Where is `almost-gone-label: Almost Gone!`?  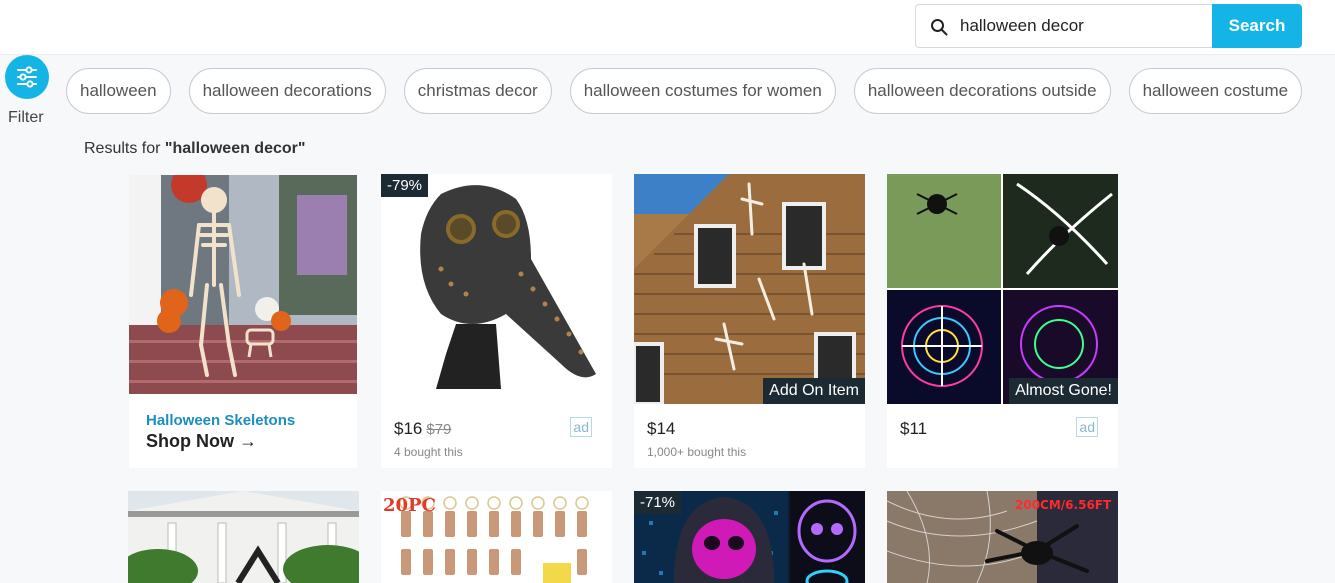
almost-gone-label: Almost Gone! is located at coordinates (1063, 391).